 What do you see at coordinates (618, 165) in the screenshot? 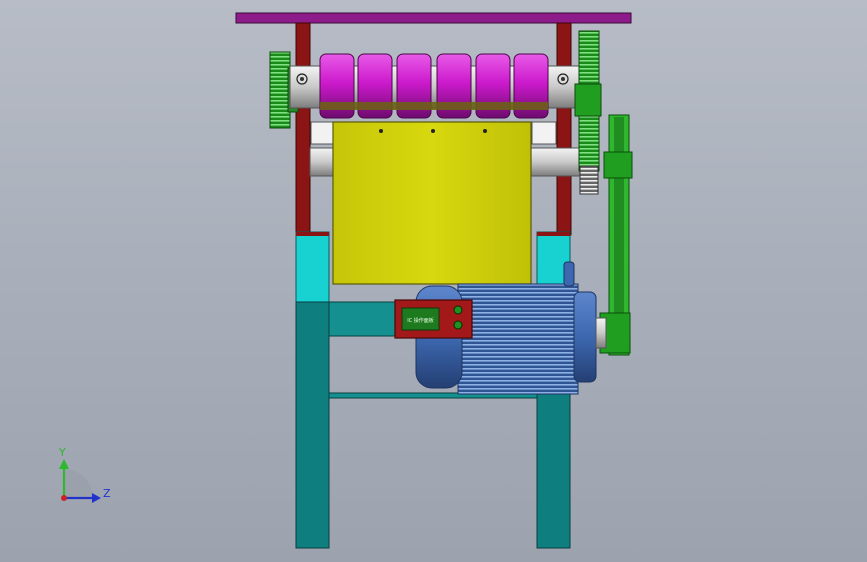
I see `pulley-top` at bounding box center [618, 165].